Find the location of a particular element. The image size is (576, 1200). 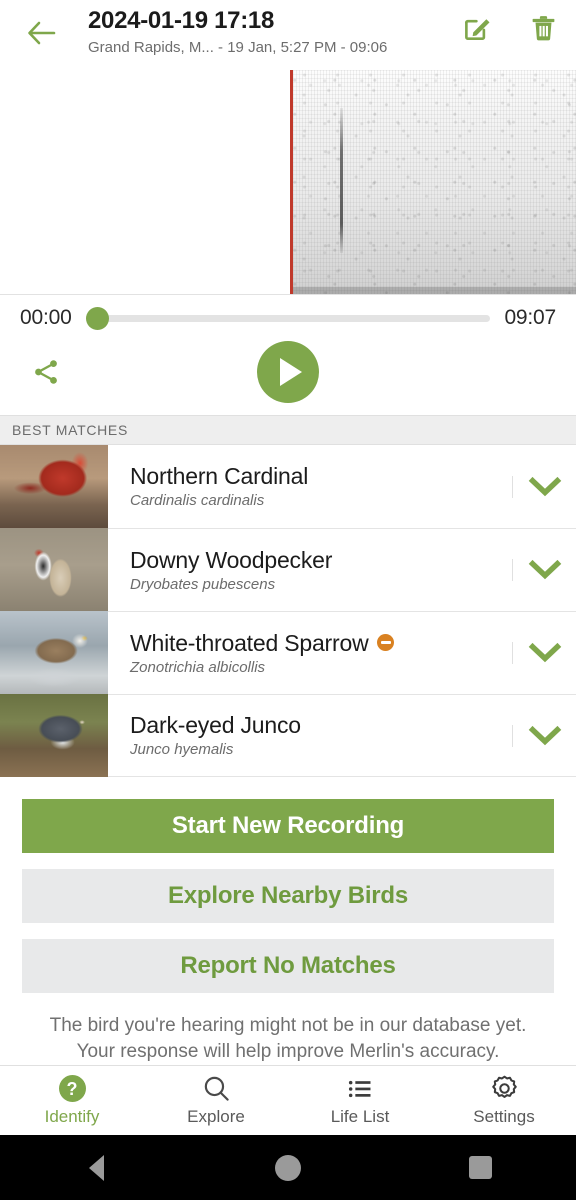

progress-track is located at coordinates (292, 318).